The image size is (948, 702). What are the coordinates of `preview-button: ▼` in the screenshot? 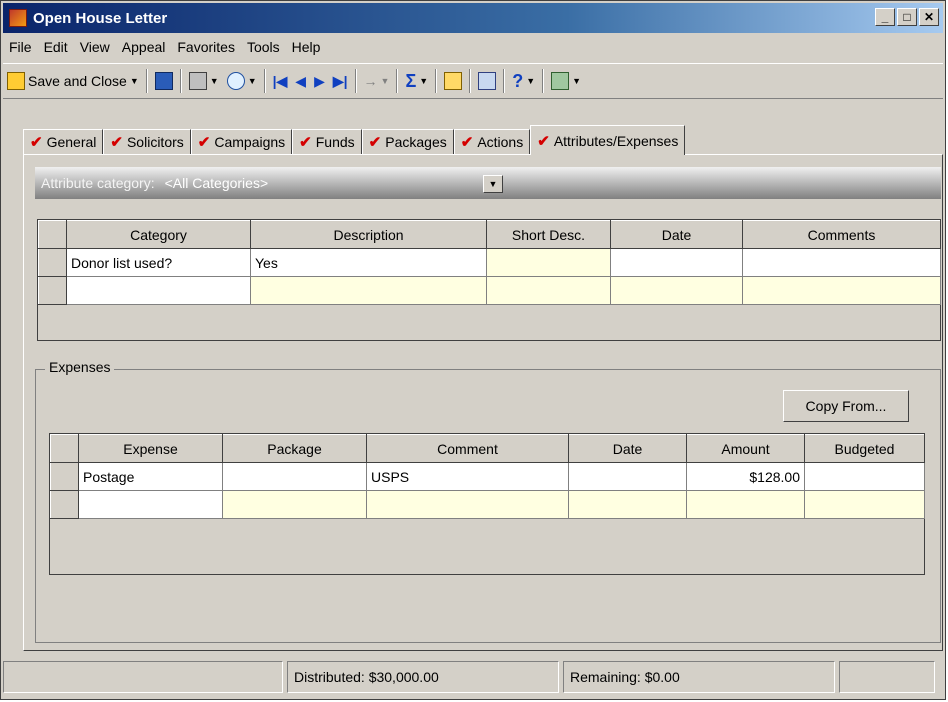 It's located at (242, 81).